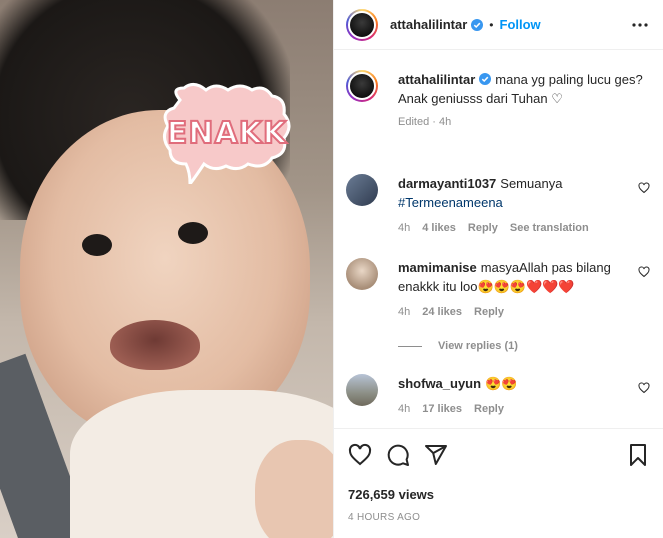 The image size is (663, 538). I want to click on view-replies-label: View replies (1), so click(478, 346).